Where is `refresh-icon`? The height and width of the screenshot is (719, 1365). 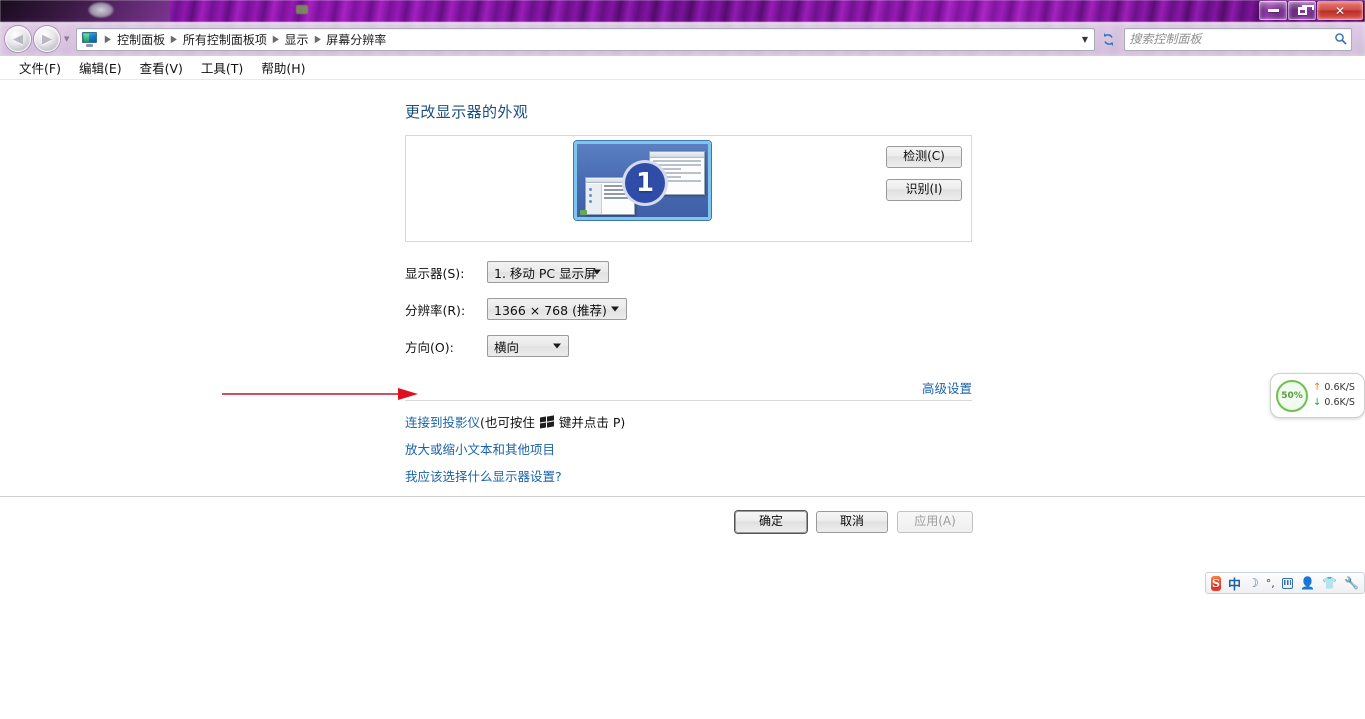 refresh-icon is located at coordinates (1108, 39).